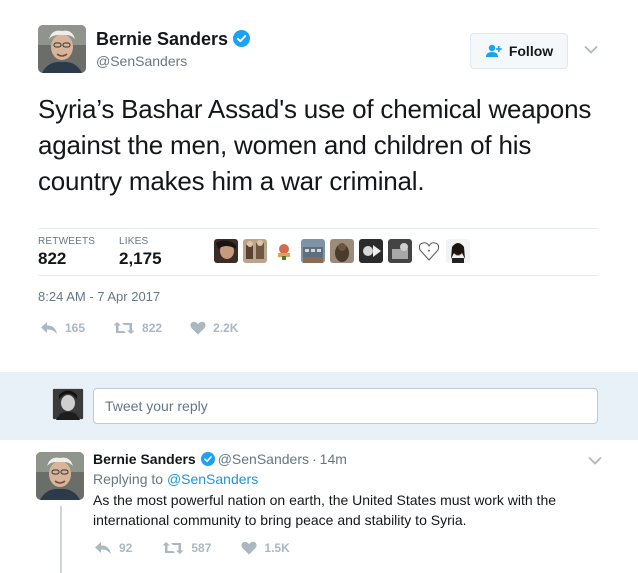 The image size is (638, 573). Describe the element at coordinates (60, 476) in the screenshot. I see `thread-author-avatar` at that location.